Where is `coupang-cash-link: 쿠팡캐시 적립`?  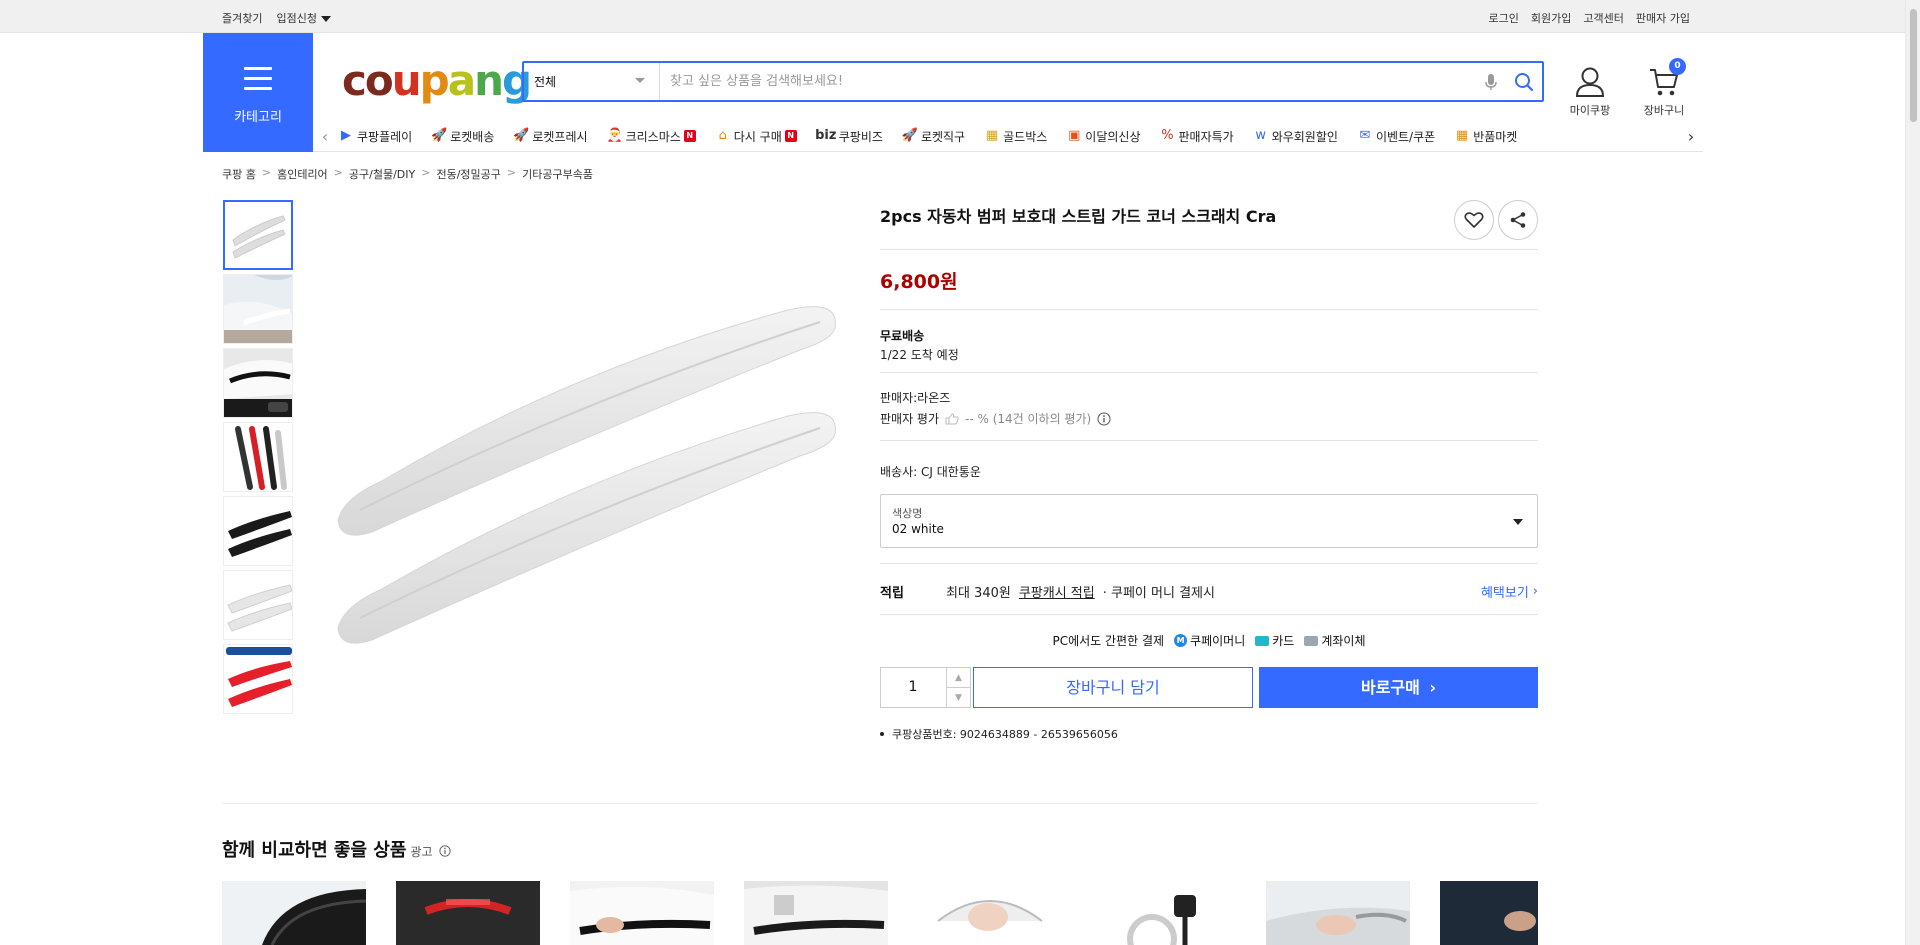 coupang-cash-link: 쿠팡캐시 적립 is located at coordinates (1057, 591).